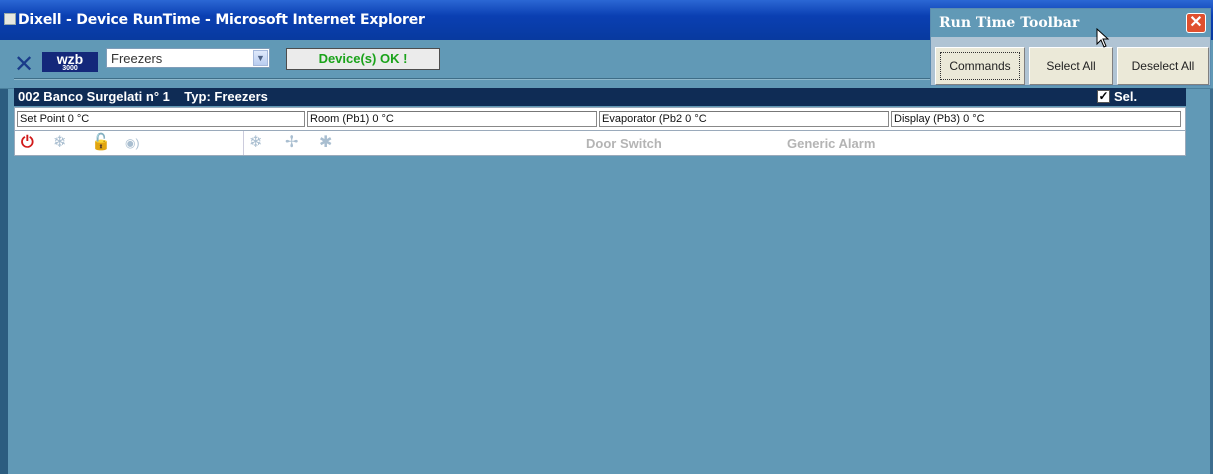 Image resolution: width=1213 pixels, height=474 pixels. Describe the element at coordinates (1103, 96) in the screenshot. I see `checkbox-icon: ✓` at that location.